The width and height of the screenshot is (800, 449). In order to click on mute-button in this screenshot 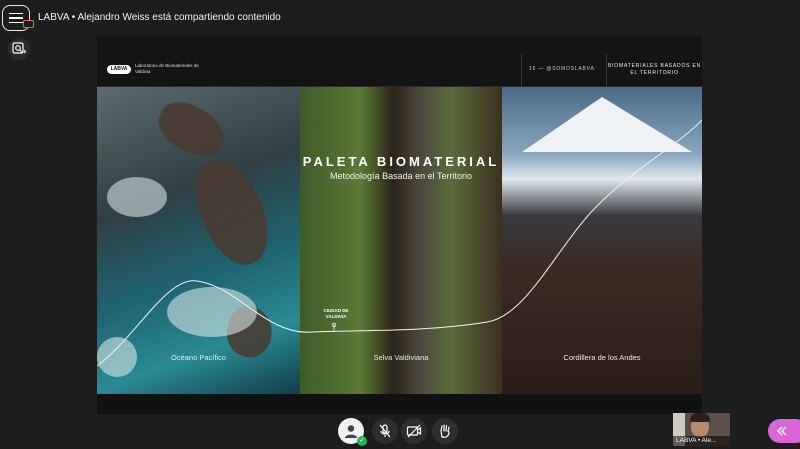, I will do `click(385, 431)`.